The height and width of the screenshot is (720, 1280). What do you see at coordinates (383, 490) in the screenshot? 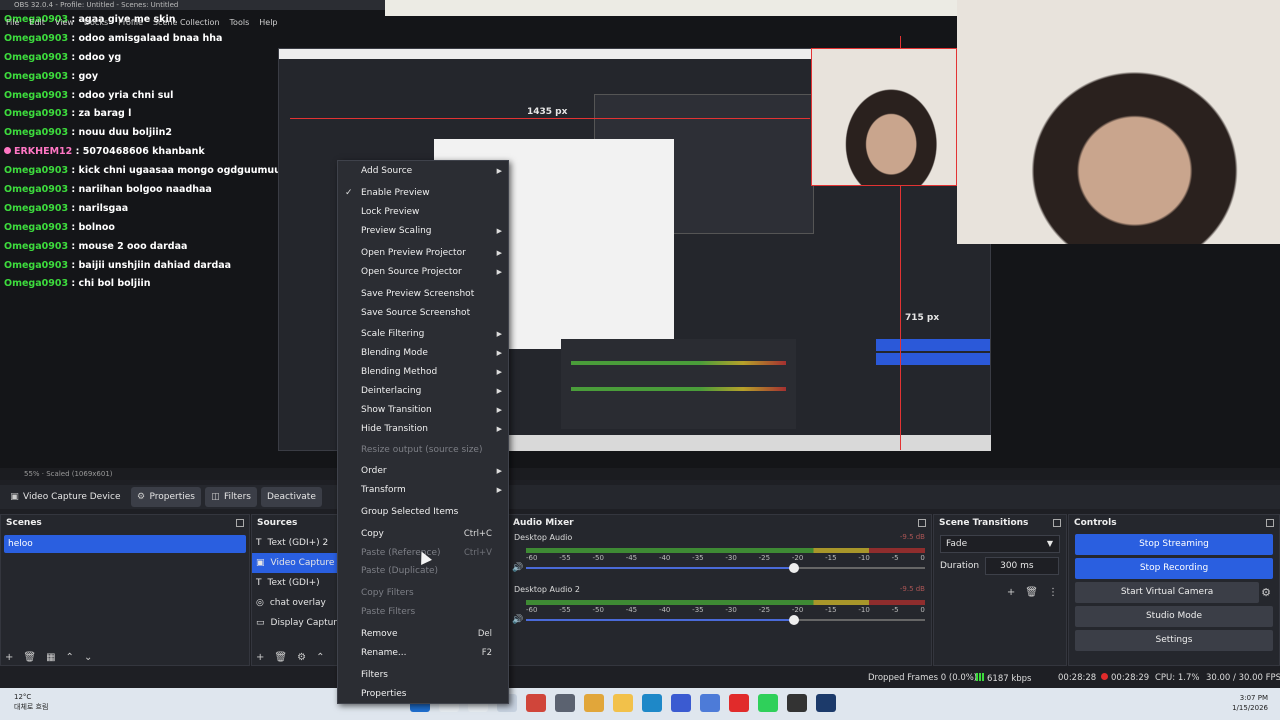
I see `context-item-label: Transform` at bounding box center [383, 490].